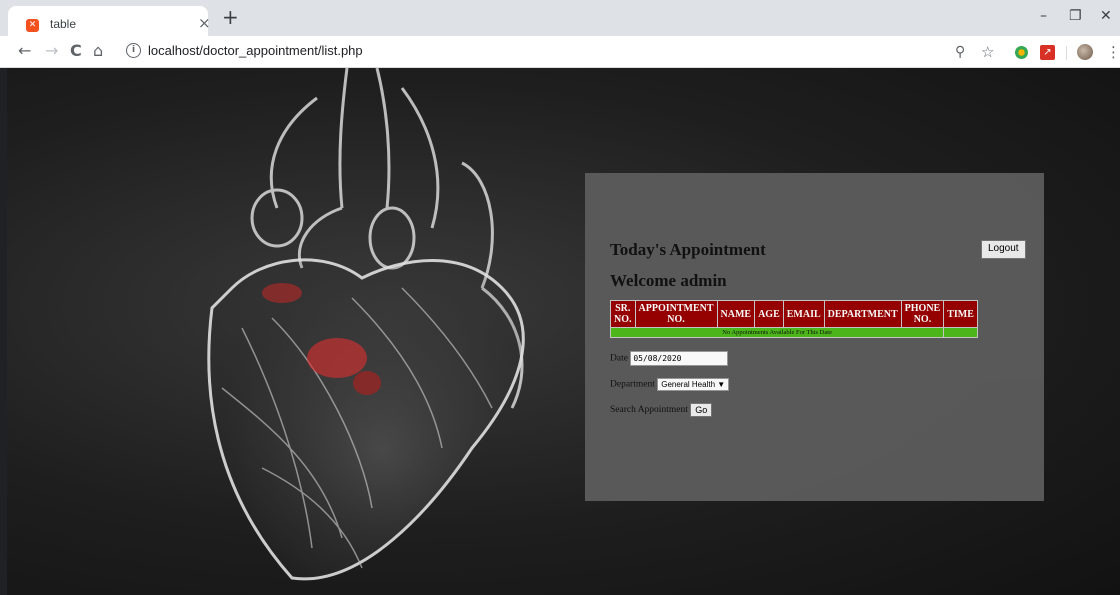  What do you see at coordinates (676, 314) in the screenshot?
I see `col-appointment-no: APPOINTMENT NO.` at bounding box center [676, 314].